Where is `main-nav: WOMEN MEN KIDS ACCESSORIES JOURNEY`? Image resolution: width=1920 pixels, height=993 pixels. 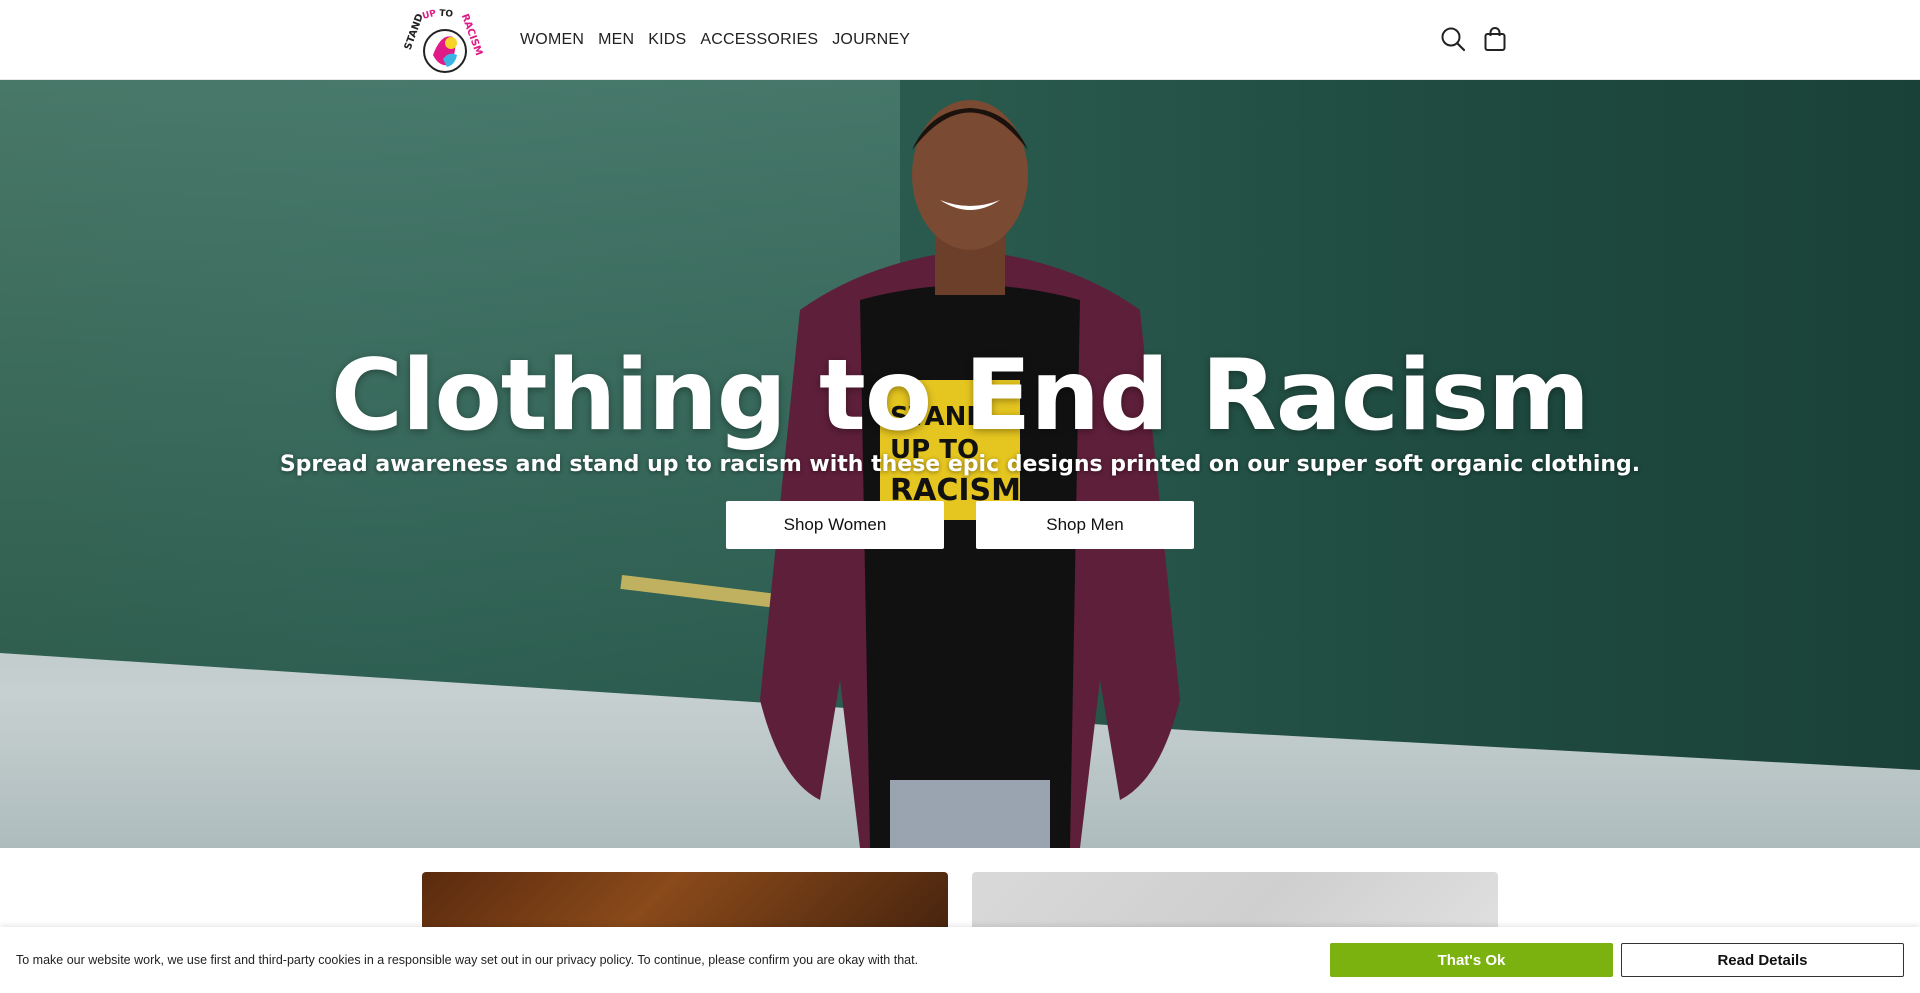 main-nav: WOMEN MEN KIDS ACCESSORIES JOURNEY is located at coordinates (715, 40).